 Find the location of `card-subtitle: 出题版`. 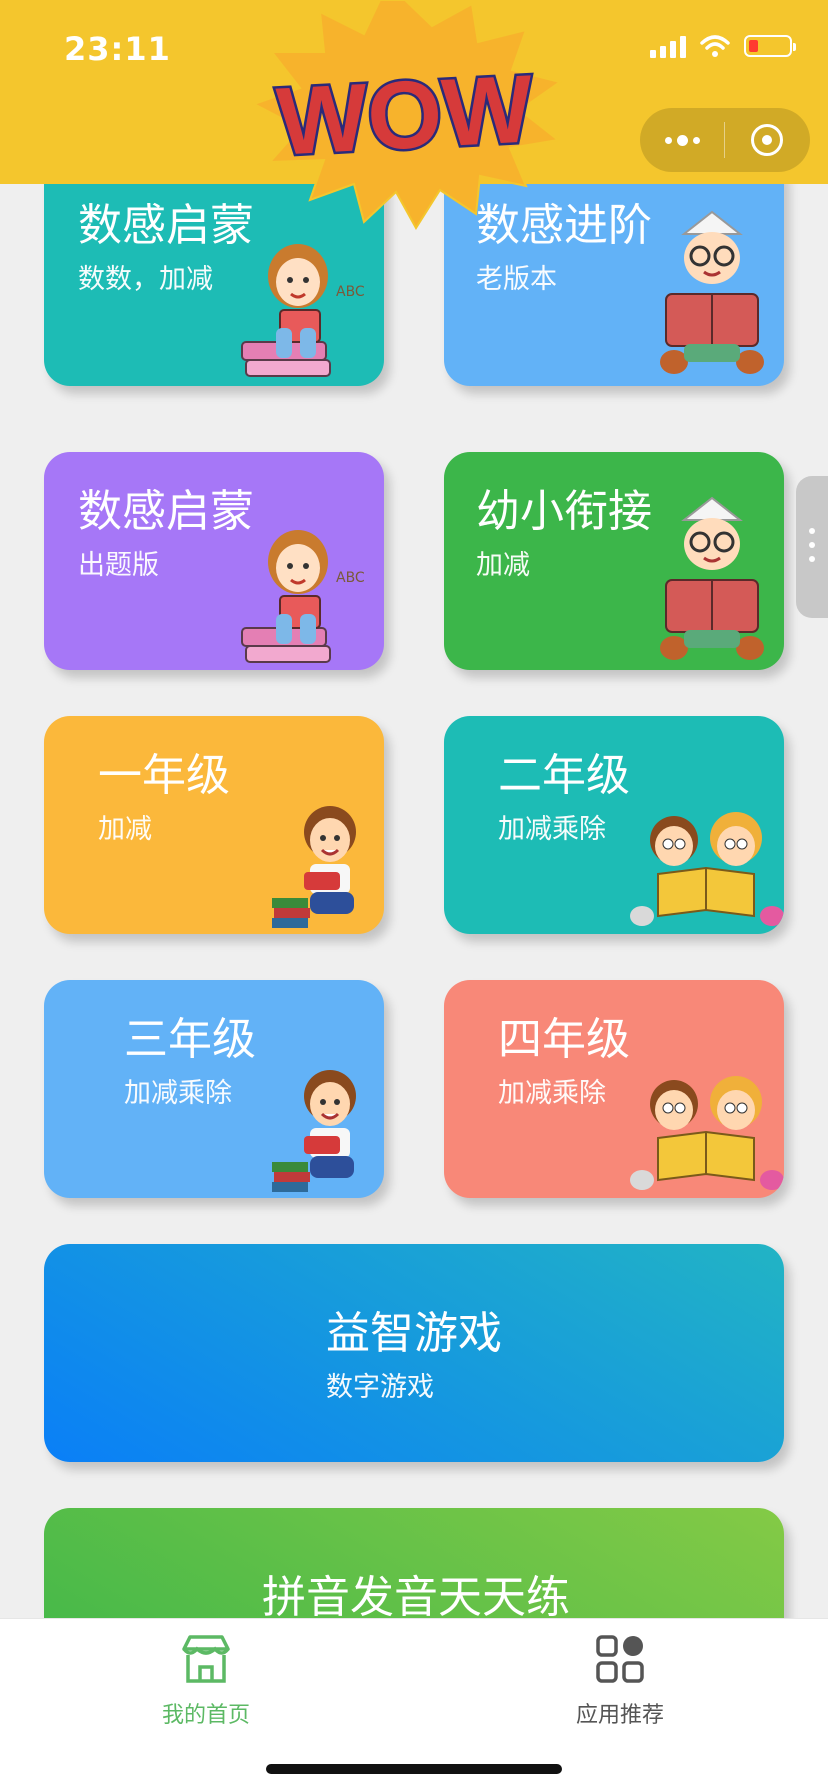

card-subtitle: 出题版 is located at coordinates (118, 565).